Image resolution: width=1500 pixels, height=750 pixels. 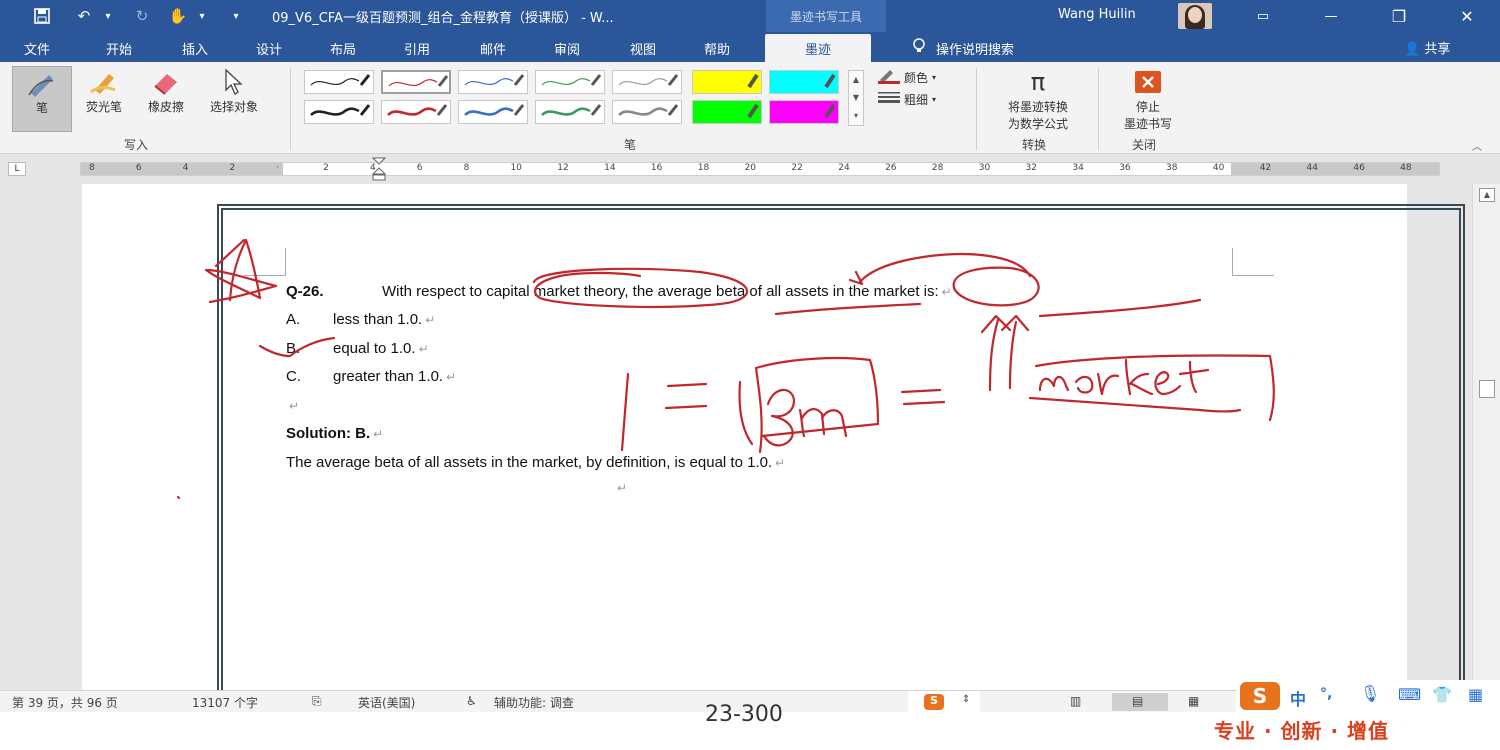 I want to click on ribbon-display-options-icon: ▭, so click(x=1263, y=16).